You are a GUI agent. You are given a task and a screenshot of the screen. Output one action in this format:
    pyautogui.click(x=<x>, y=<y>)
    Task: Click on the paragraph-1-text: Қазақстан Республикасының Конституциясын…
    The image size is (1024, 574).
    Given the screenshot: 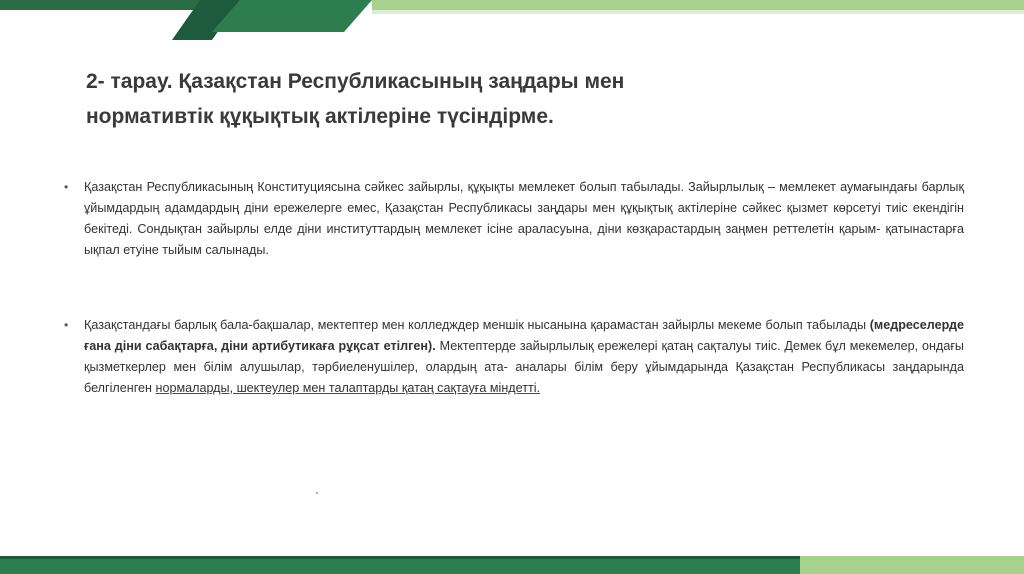 What is the action you would take?
    pyautogui.click(x=524, y=218)
    